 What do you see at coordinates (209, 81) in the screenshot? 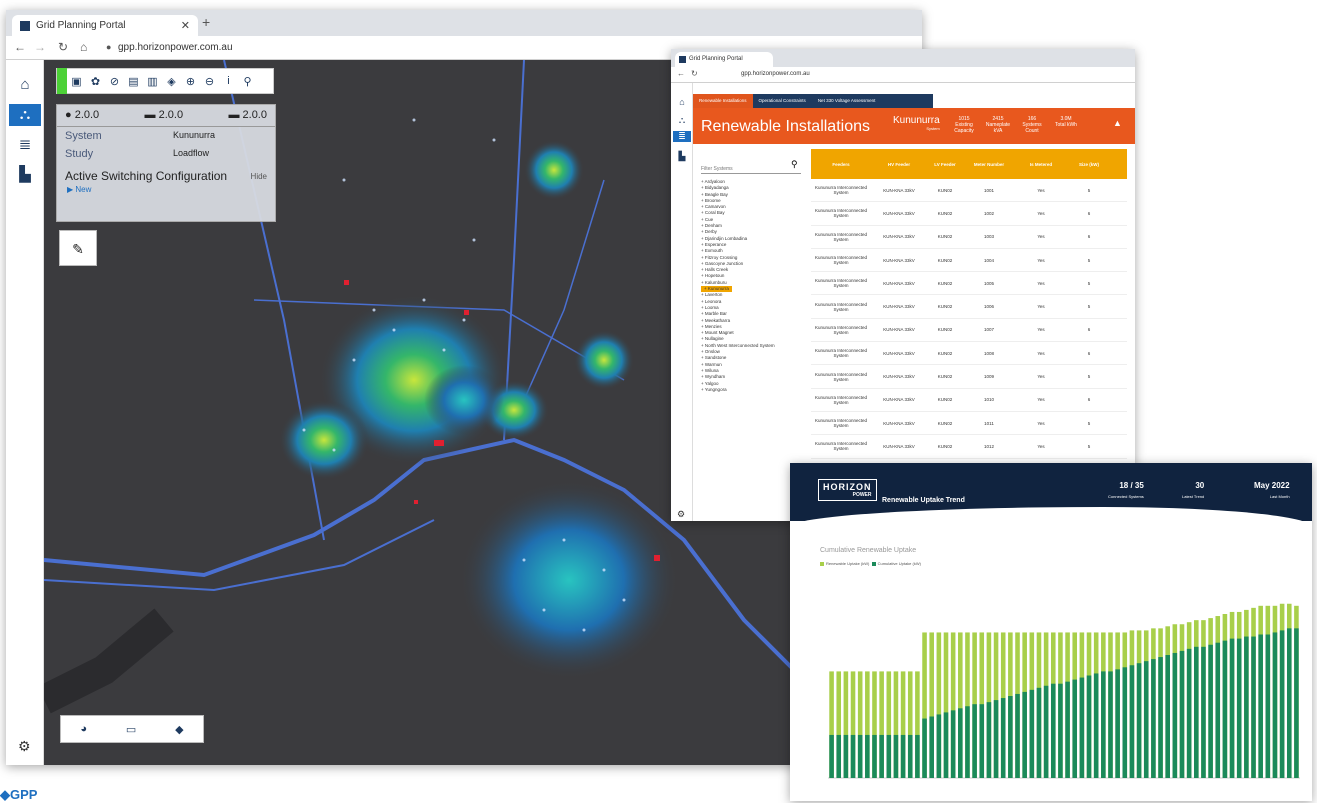
I see `zoom-out-icon: ⊖` at bounding box center [209, 81].